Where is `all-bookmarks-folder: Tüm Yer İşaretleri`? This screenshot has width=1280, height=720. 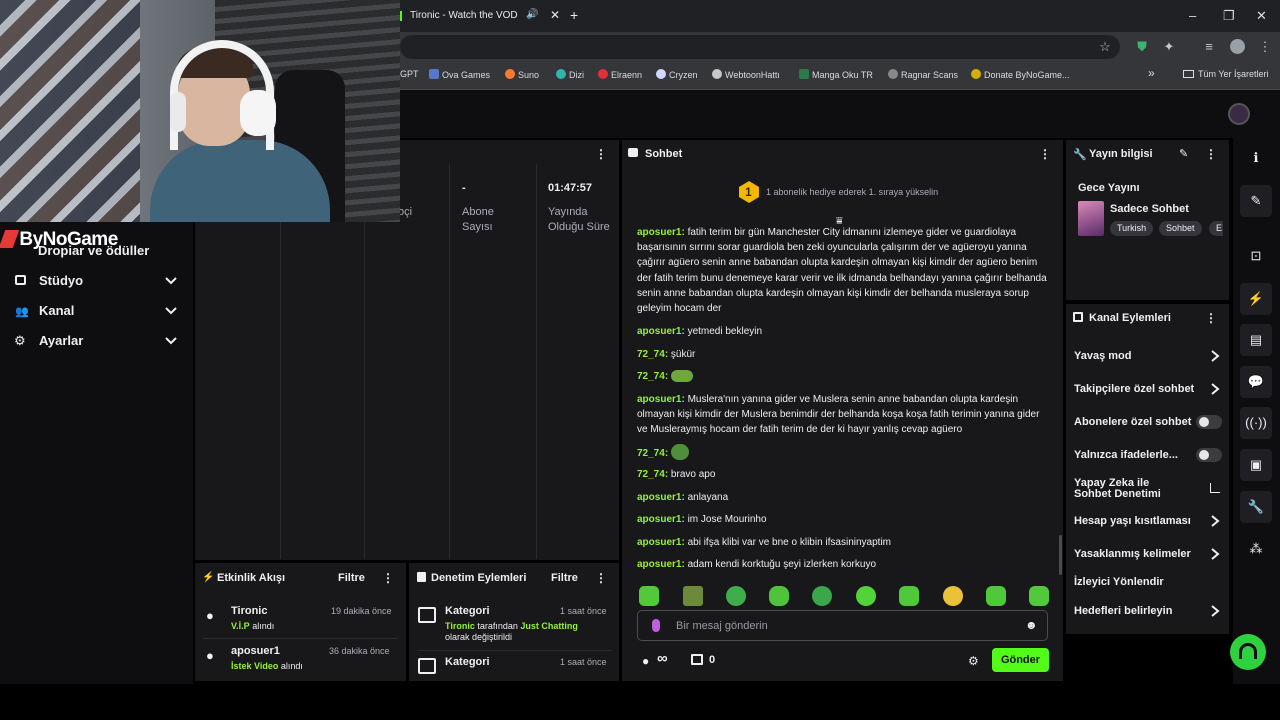
all-bookmarks-folder: Tüm Yer İşaretleri is located at coordinates (1226, 74).